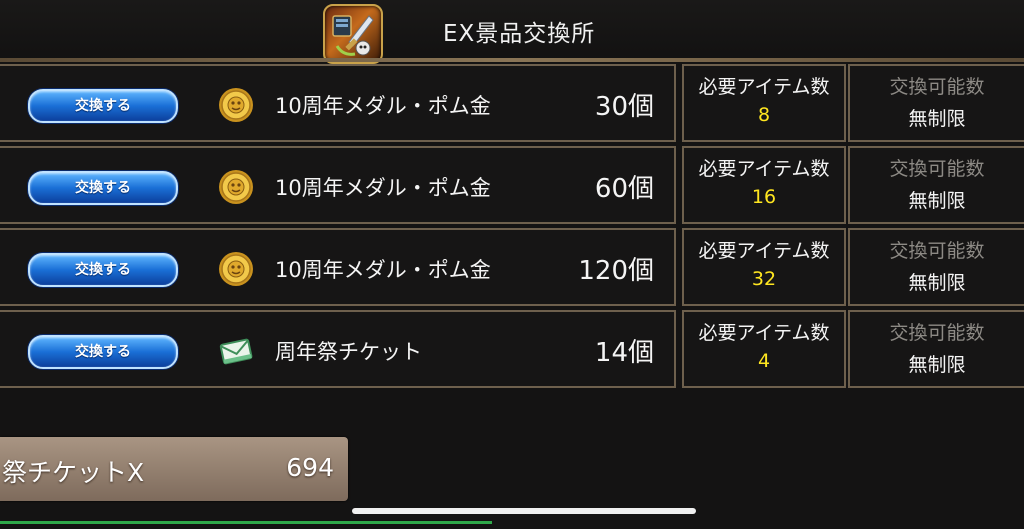 The width and height of the screenshot is (1024, 529). Describe the element at coordinates (764, 115) in the screenshot. I see `required-value: 8` at that location.